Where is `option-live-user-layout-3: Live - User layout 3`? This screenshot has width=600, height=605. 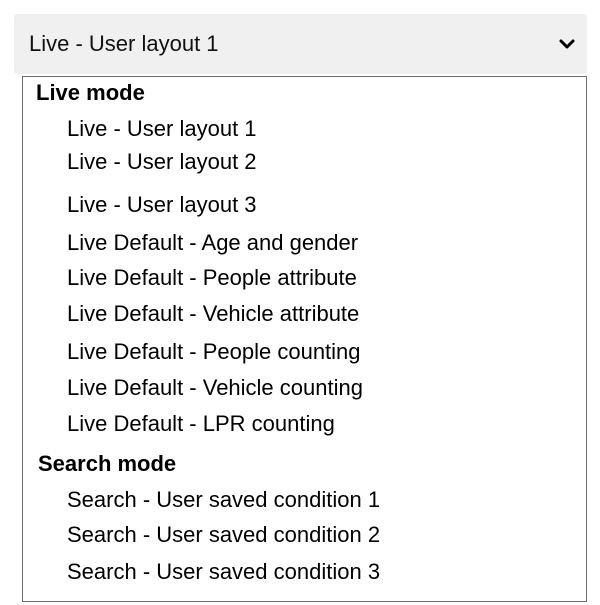
option-live-user-layout-3: Live - User layout 3 is located at coordinates (162, 205).